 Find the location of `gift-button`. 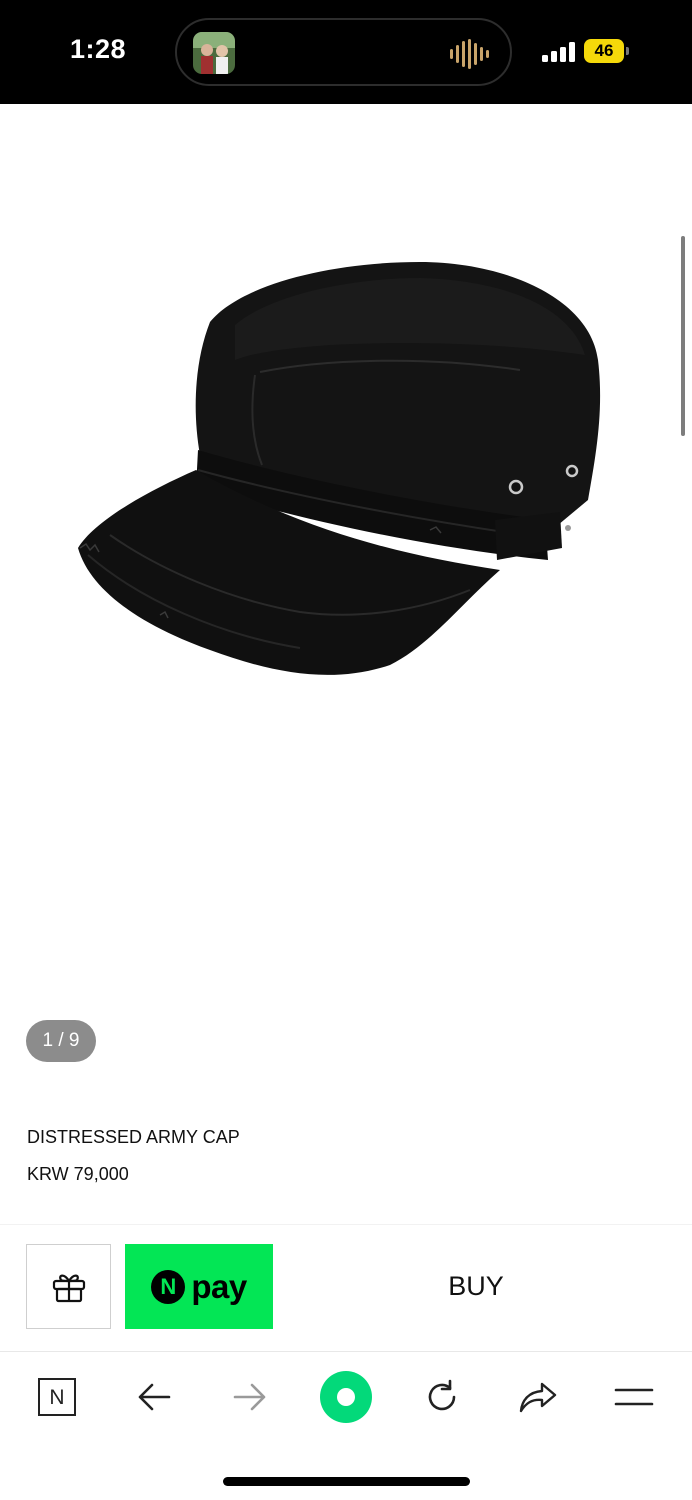

gift-button is located at coordinates (68, 1286).